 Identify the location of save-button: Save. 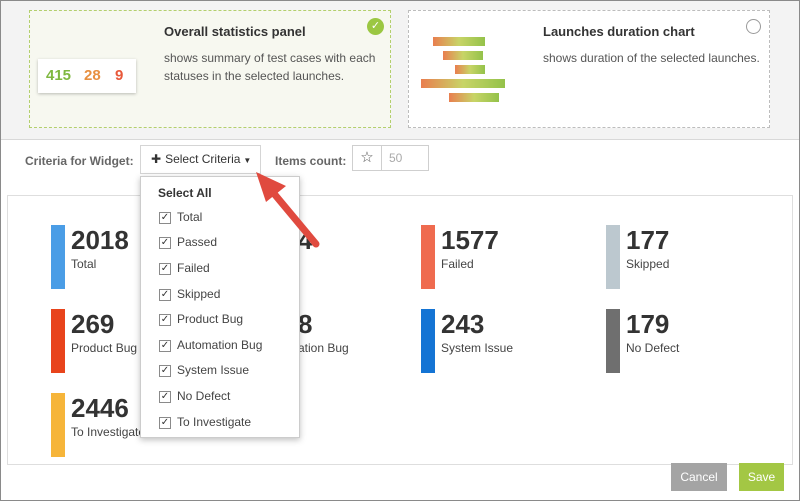
(761, 477).